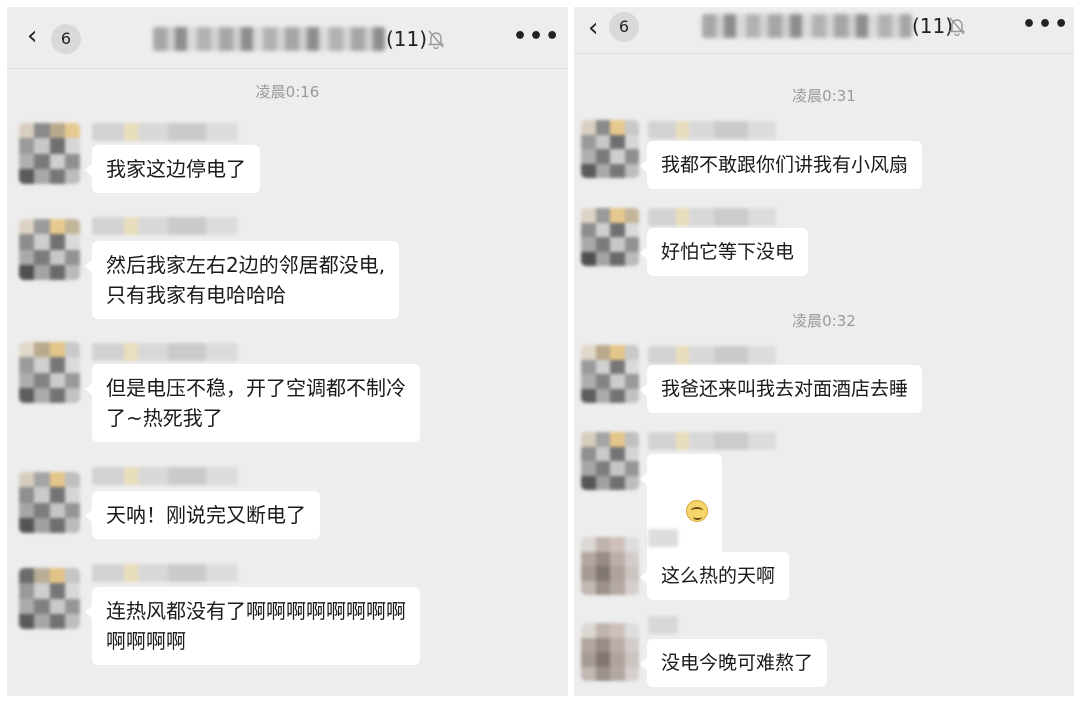 The width and height of the screenshot is (1080, 703). What do you see at coordinates (714, 576) in the screenshot?
I see `message-bubble: 这么热的天啊` at bounding box center [714, 576].